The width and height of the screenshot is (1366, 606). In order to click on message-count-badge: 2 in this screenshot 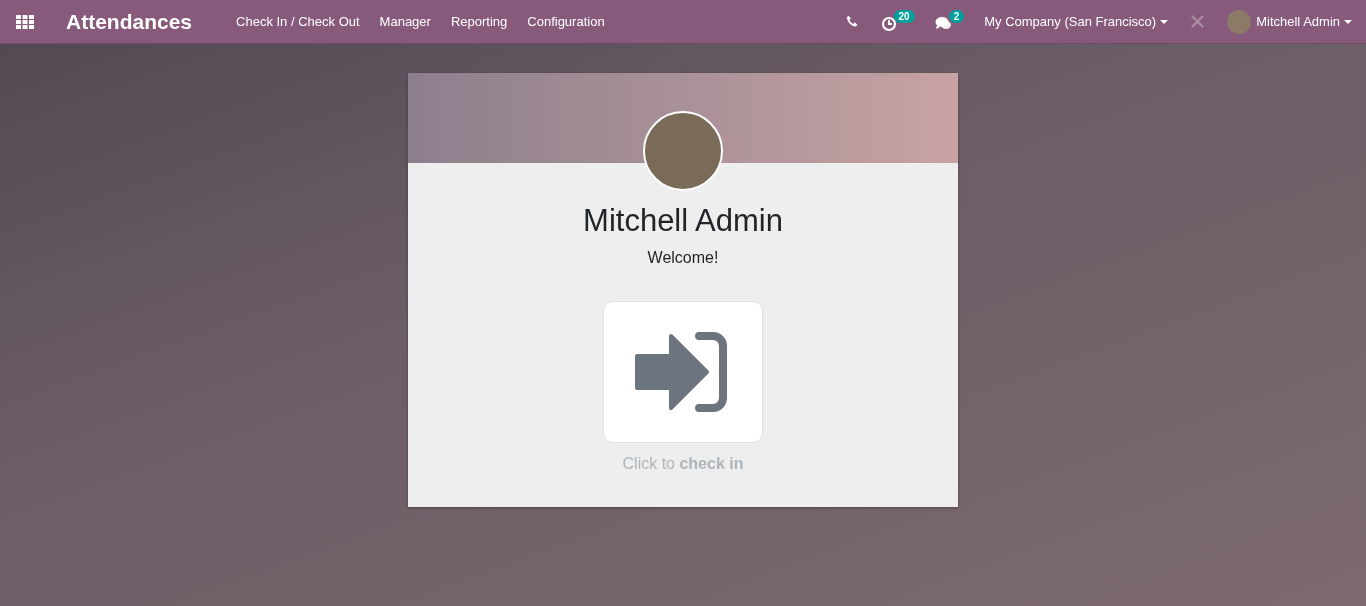, I will do `click(956, 16)`.